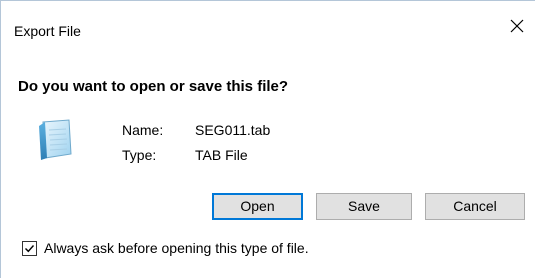 The image size is (535, 278). I want to click on file-type-value: TAB File, so click(221, 155).